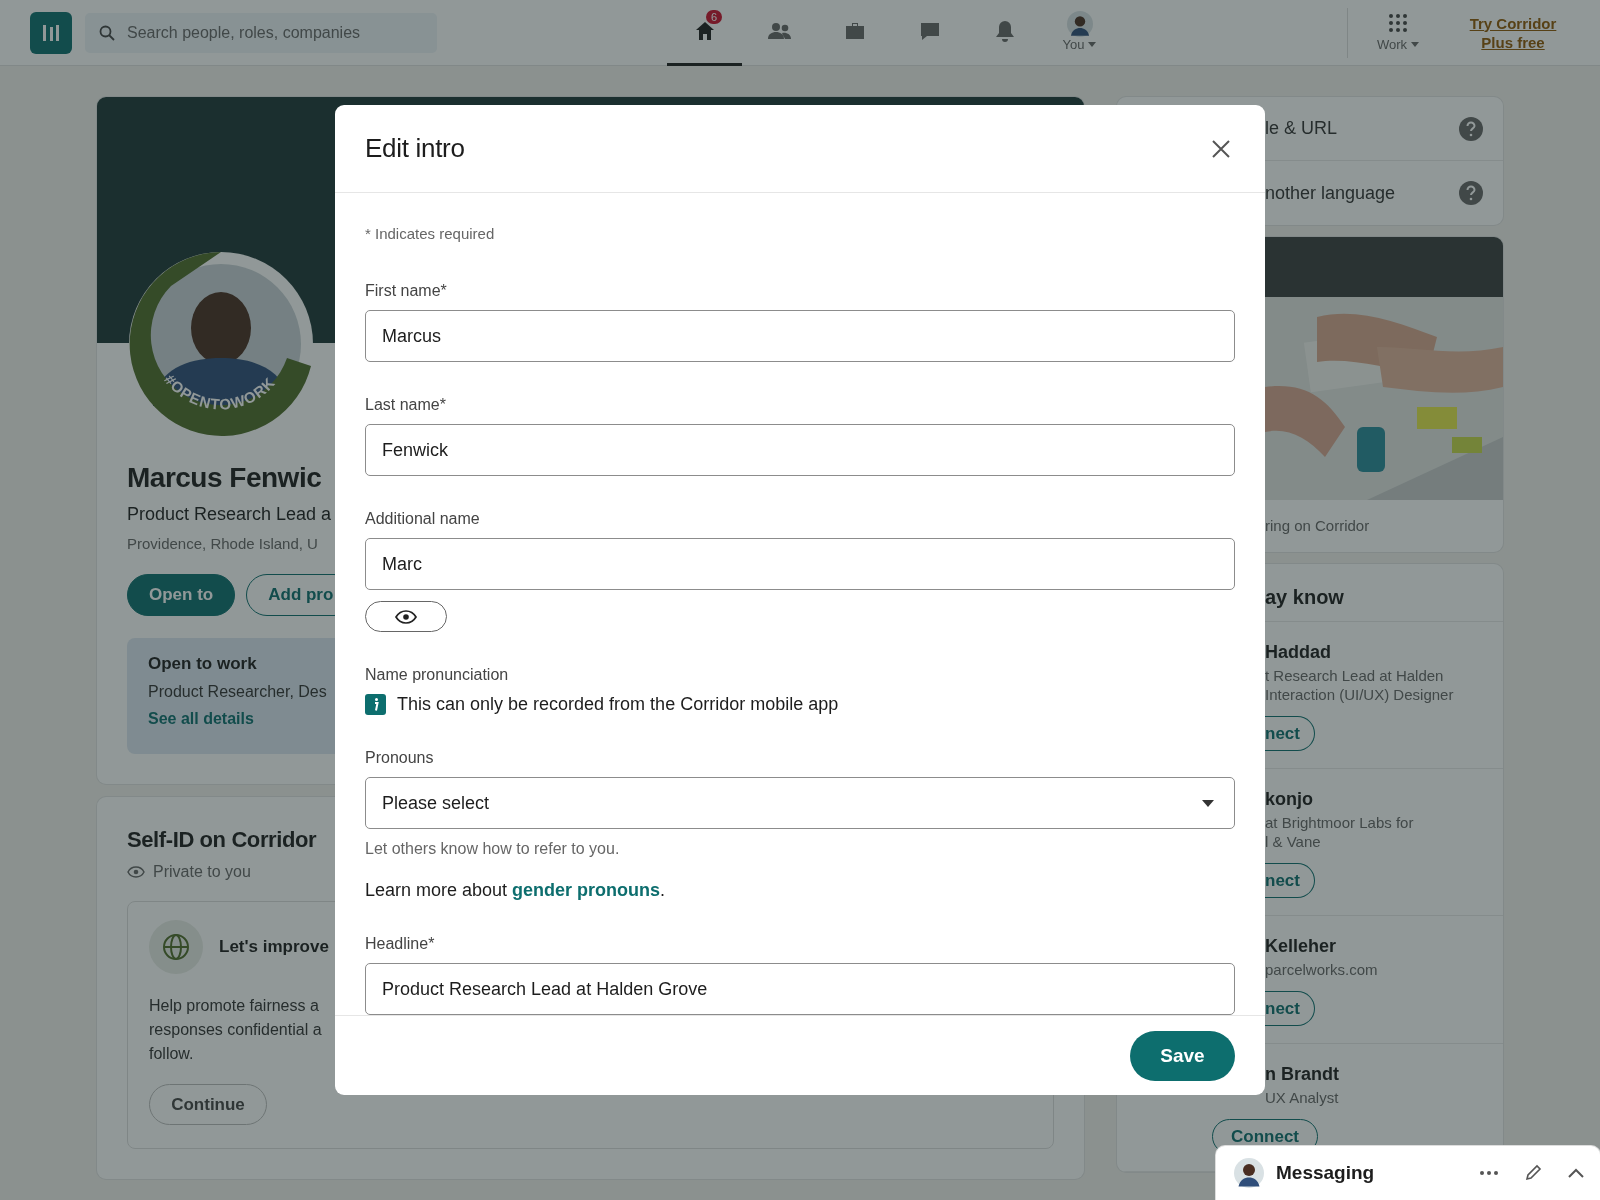  I want to click on continue-button: Continue, so click(208, 1104).